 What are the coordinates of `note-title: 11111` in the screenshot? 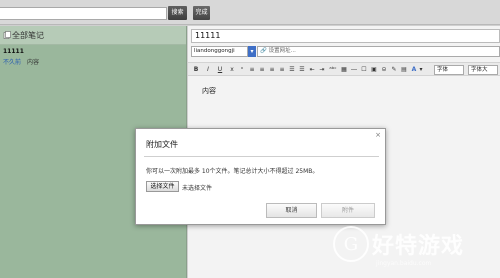 It's located at (13, 51).